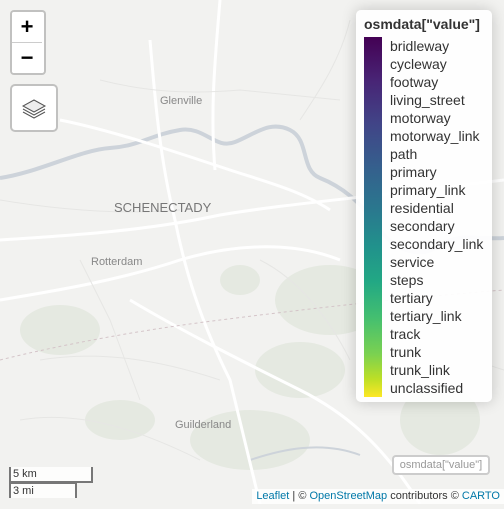  What do you see at coordinates (437, 244) in the screenshot?
I see `legend-item: secondary_link` at bounding box center [437, 244].